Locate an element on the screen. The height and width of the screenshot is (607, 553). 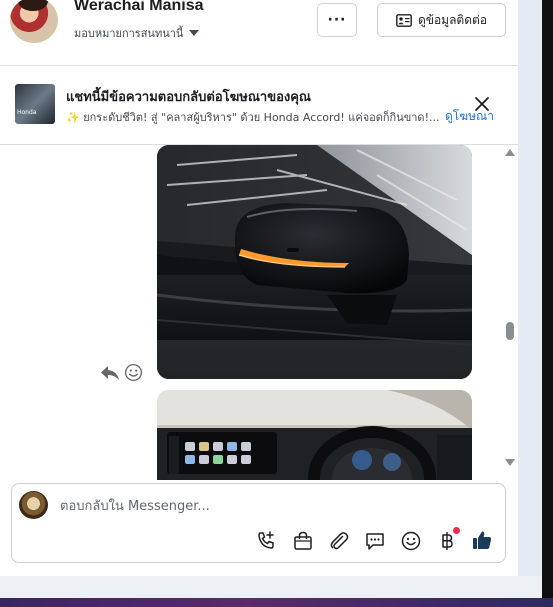
message-image-car-interior is located at coordinates (314, 435).